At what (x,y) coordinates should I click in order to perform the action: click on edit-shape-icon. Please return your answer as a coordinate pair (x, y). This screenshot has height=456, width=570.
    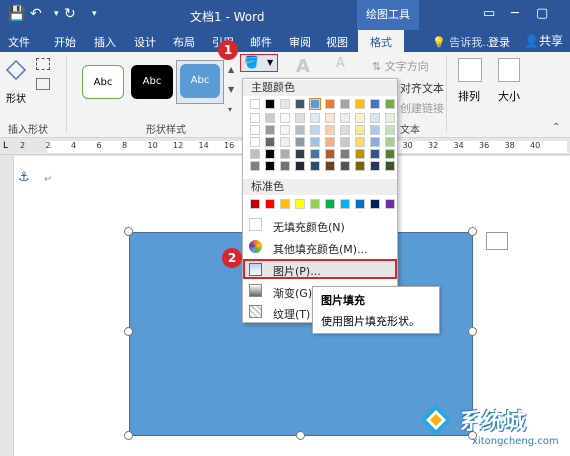
    Looking at the image, I should click on (43, 64).